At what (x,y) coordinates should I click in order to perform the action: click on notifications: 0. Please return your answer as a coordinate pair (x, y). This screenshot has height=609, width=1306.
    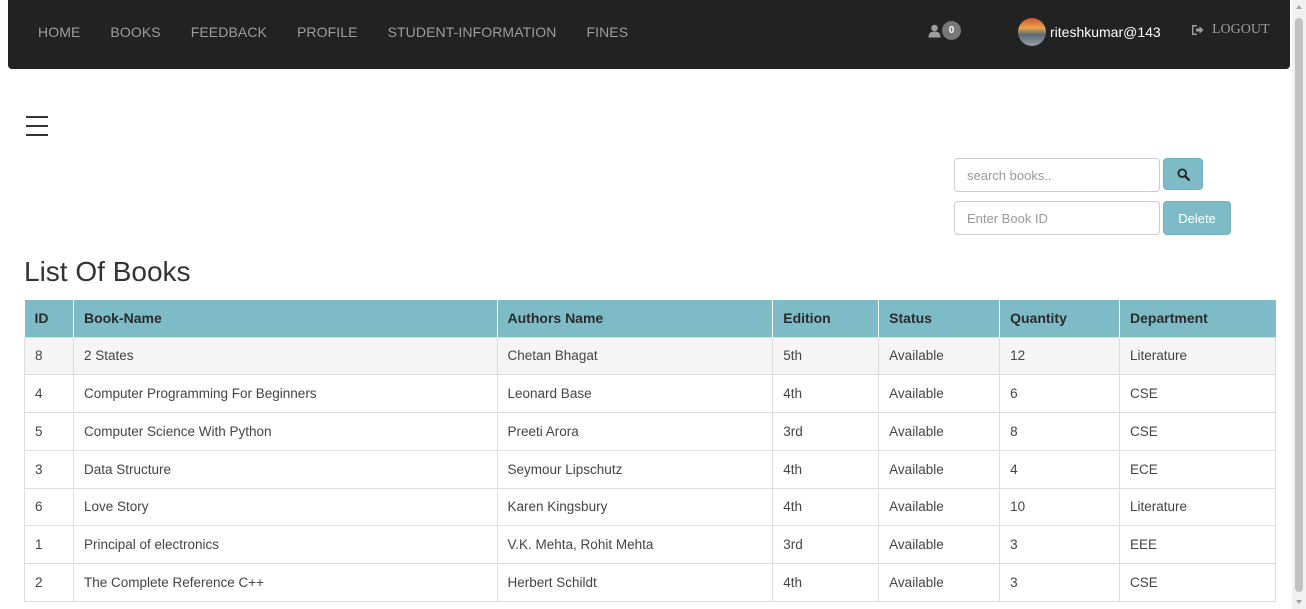
    Looking at the image, I should click on (944, 30).